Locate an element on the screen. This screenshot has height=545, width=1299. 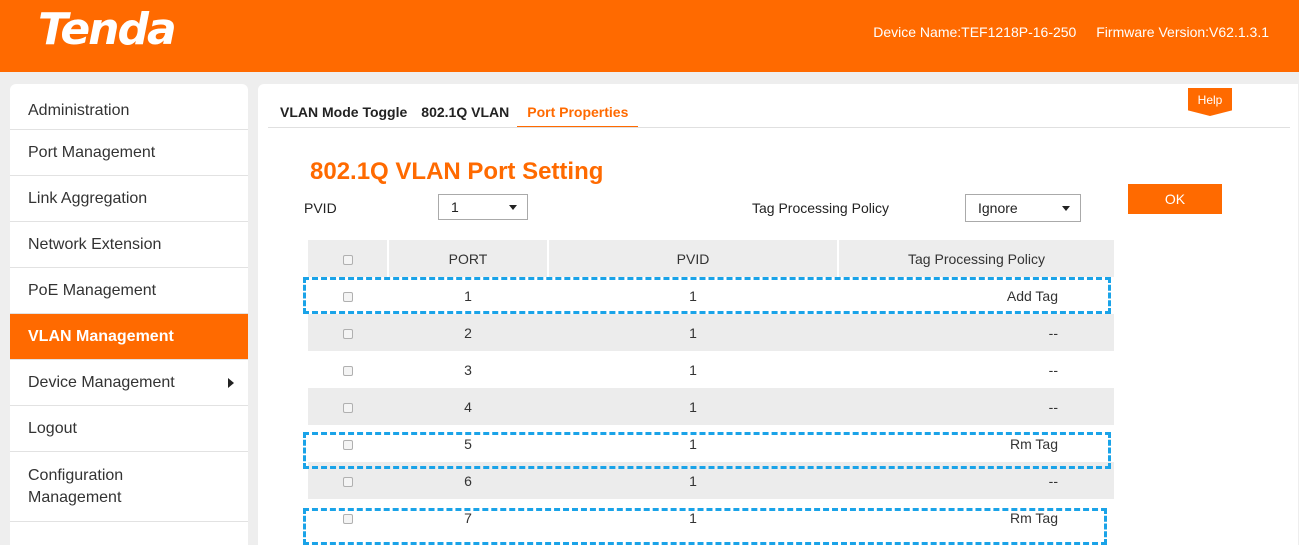
pvid-select-value: 1 is located at coordinates (455, 207).